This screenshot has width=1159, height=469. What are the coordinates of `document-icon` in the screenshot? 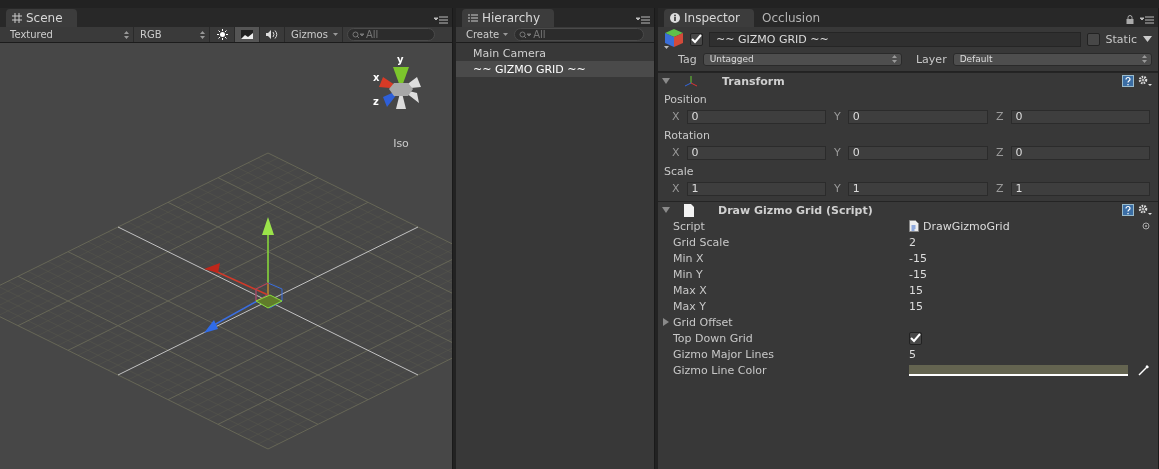 It's located at (689, 210).